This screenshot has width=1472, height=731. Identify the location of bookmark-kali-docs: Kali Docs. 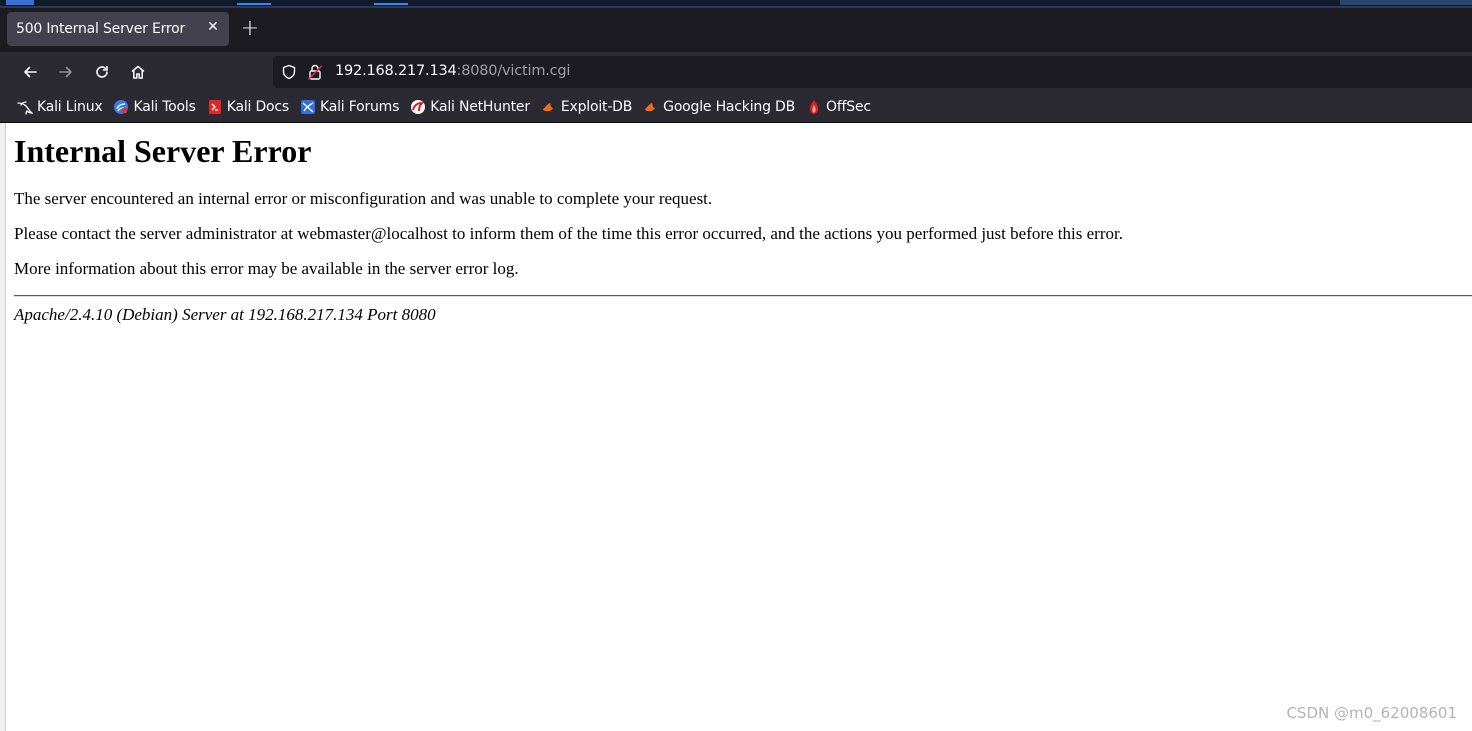
(248, 107).